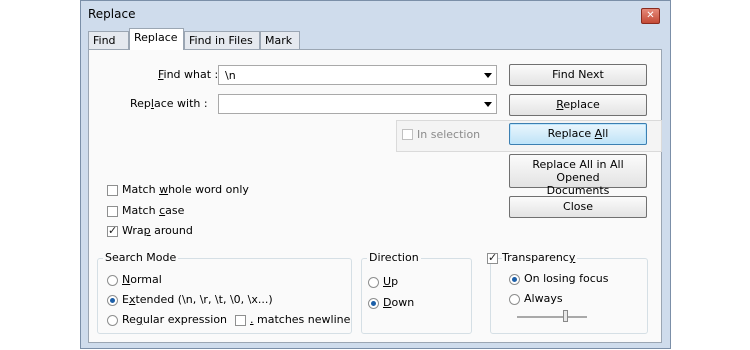 This screenshot has width=750, height=350. Describe the element at coordinates (112, 14) in the screenshot. I see `dialog-title: Replace` at that location.